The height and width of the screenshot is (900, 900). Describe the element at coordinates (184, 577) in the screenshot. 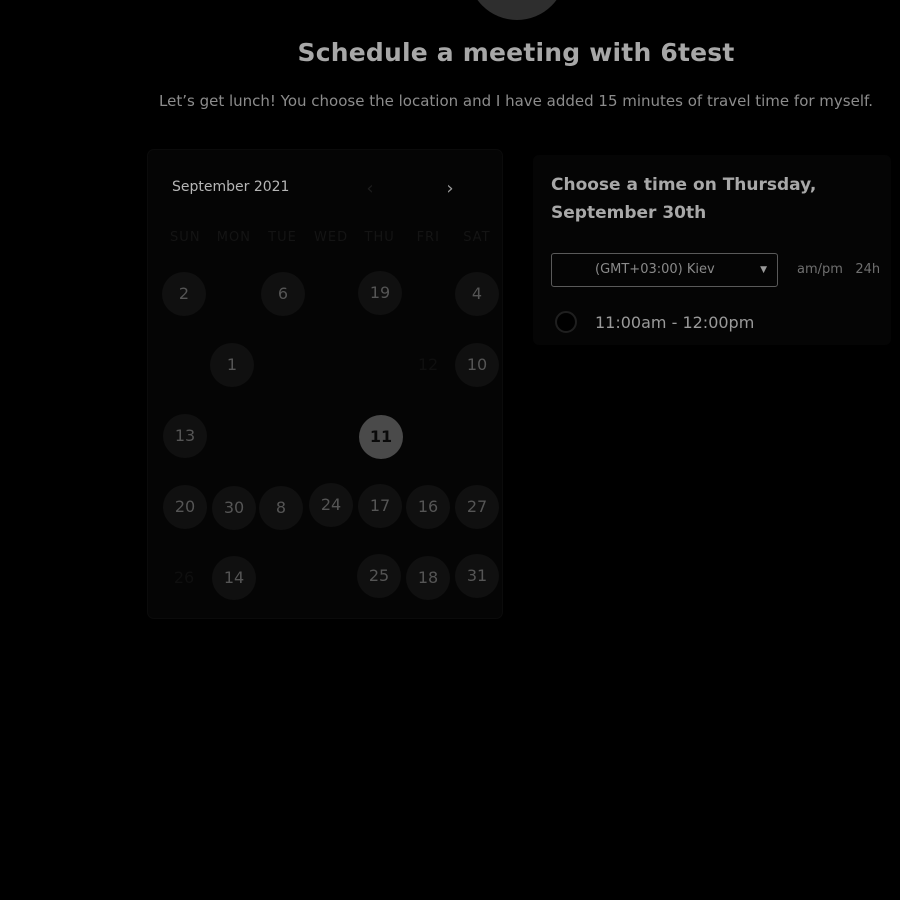

I see `calendar-day: 26` at that location.